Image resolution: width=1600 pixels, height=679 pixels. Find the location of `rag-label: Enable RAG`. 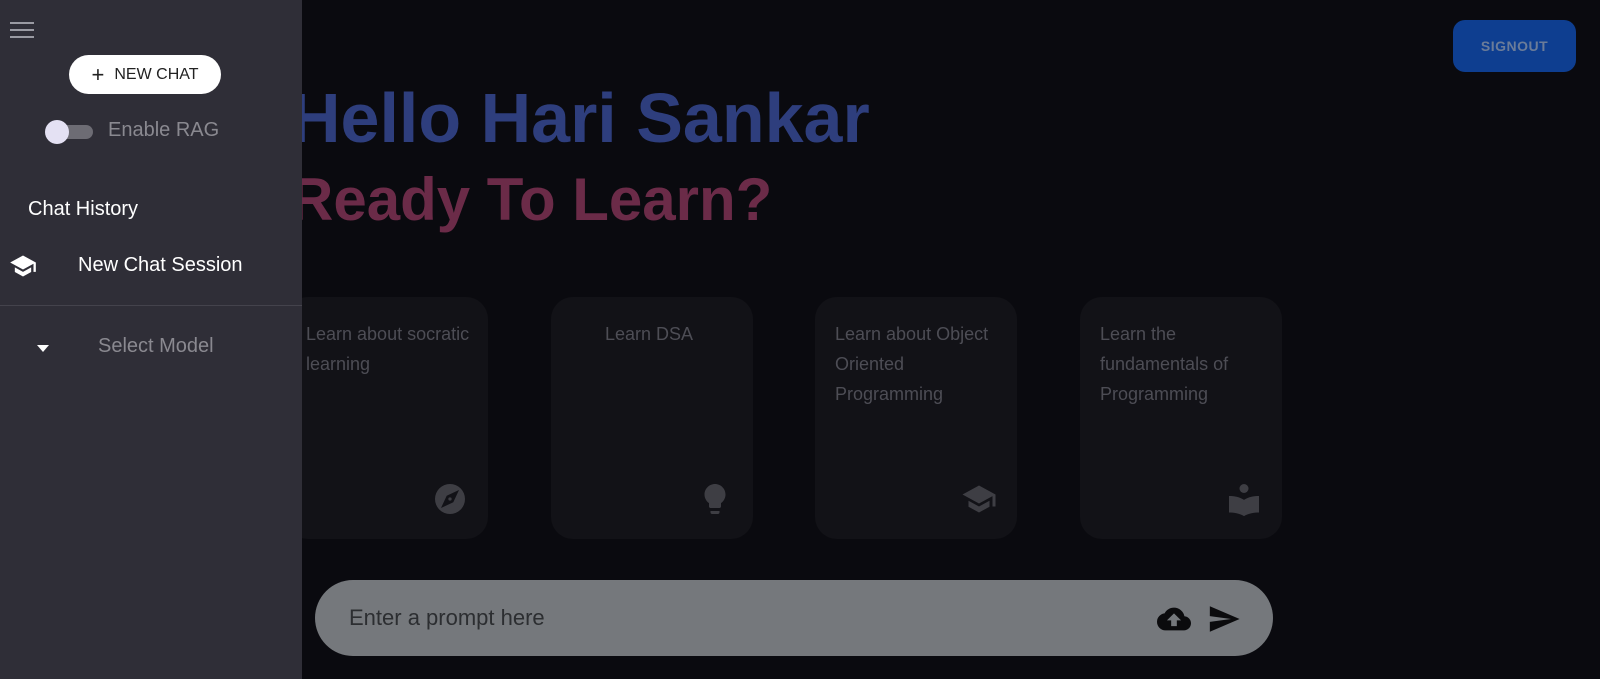

rag-label: Enable RAG is located at coordinates (164, 130).